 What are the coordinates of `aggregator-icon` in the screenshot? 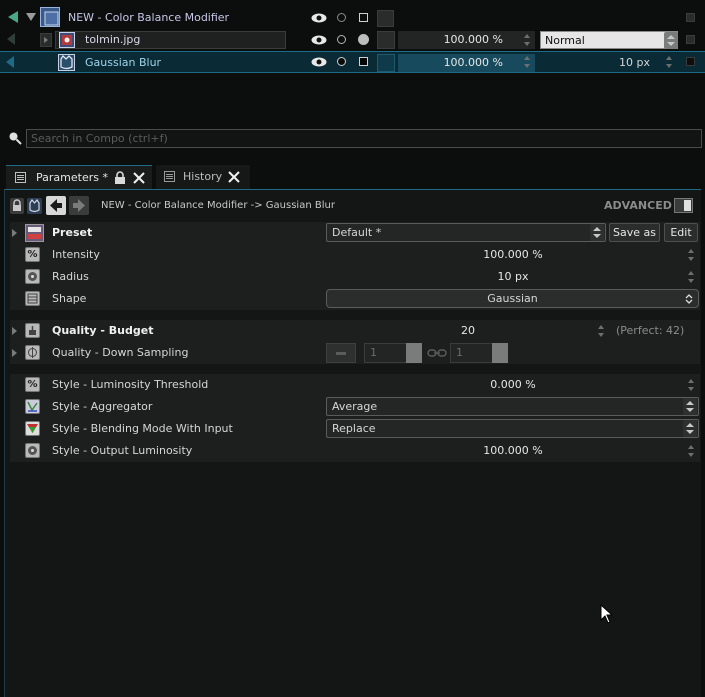 It's located at (32, 406).